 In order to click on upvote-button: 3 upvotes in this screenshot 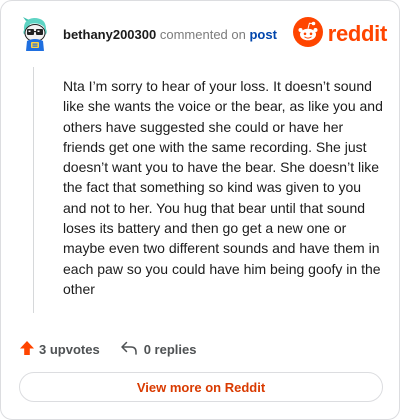, I will do `click(59, 349)`.